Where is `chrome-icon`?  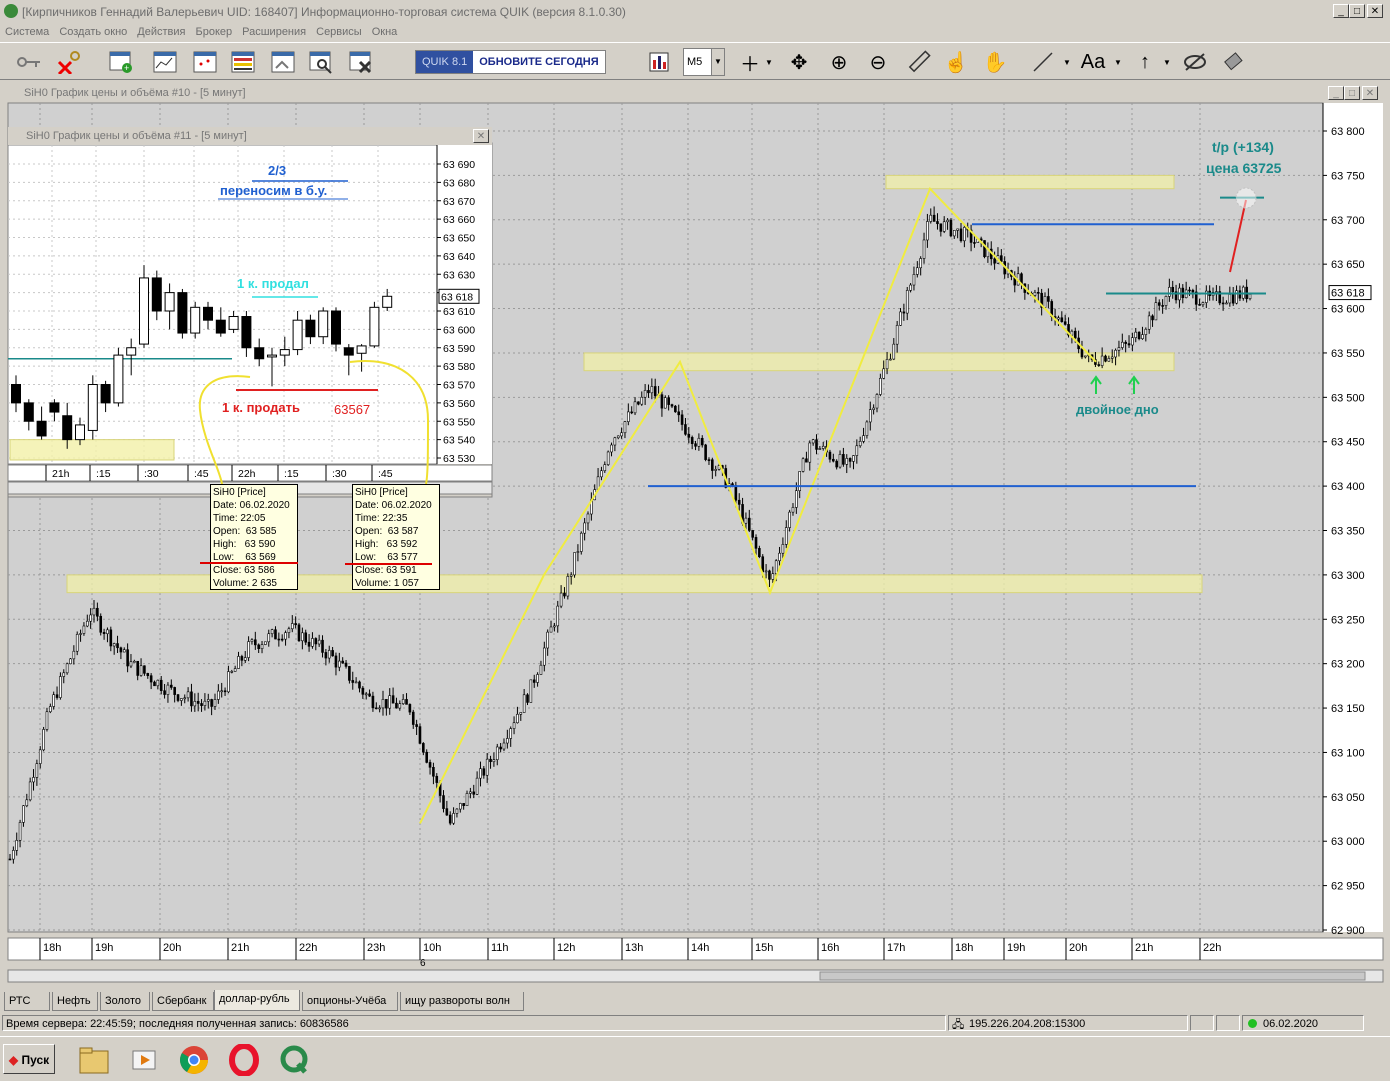
chrome-icon is located at coordinates (194, 1060).